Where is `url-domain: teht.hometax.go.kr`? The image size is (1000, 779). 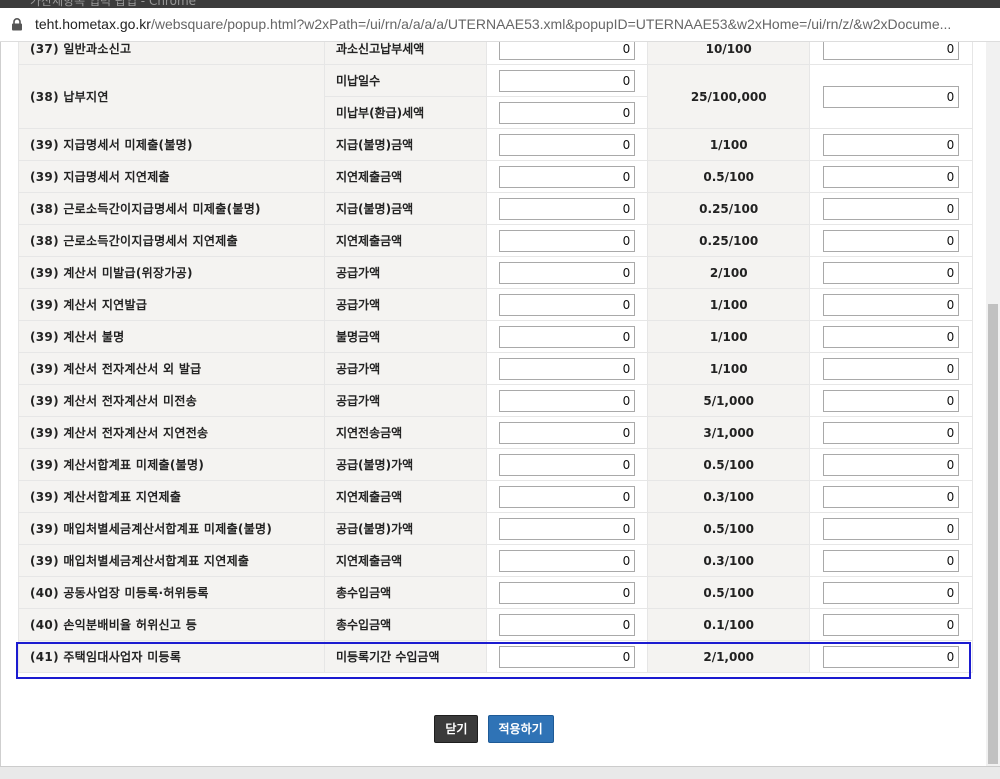
url-domain: teht.hometax.go.kr is located at coordinates (93, 24).